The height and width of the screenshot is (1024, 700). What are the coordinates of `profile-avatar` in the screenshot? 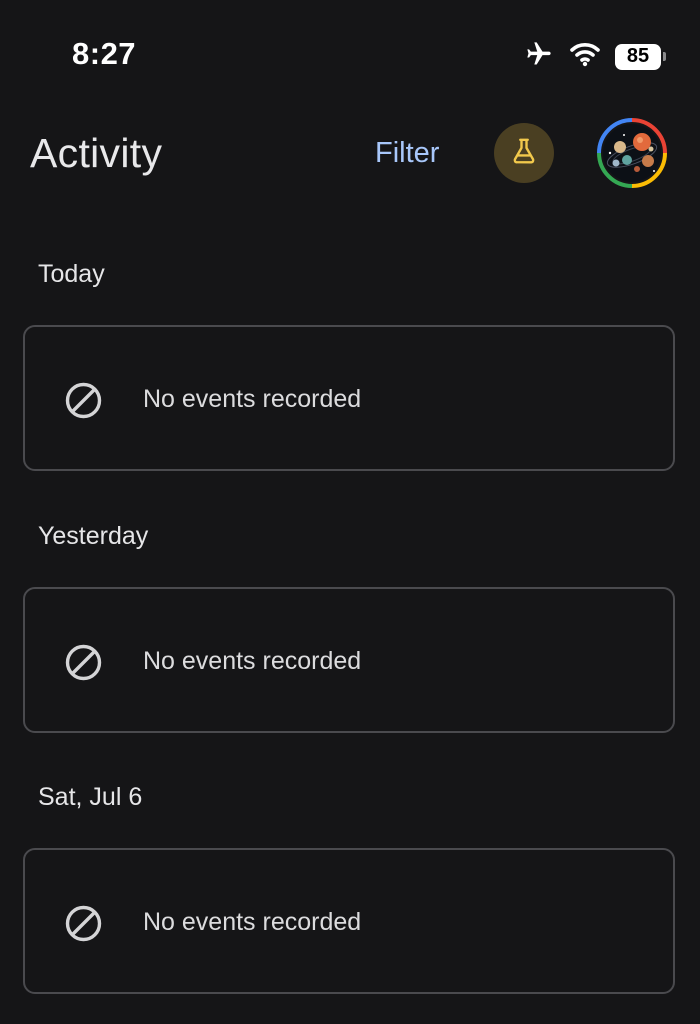 It's located at (632, 153).